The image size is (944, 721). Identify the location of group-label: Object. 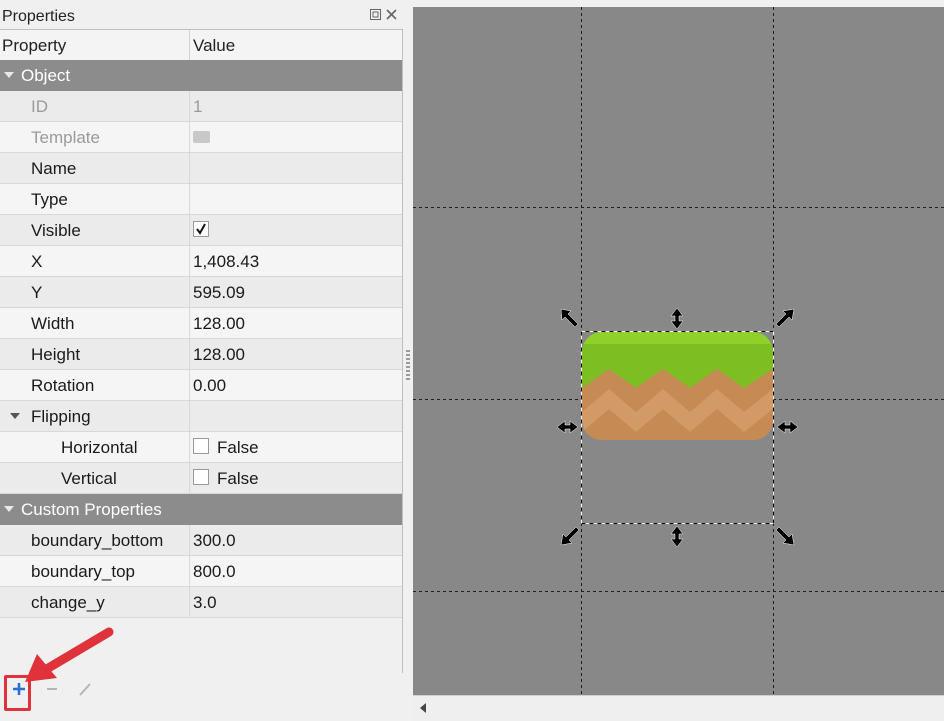
(46, 75).